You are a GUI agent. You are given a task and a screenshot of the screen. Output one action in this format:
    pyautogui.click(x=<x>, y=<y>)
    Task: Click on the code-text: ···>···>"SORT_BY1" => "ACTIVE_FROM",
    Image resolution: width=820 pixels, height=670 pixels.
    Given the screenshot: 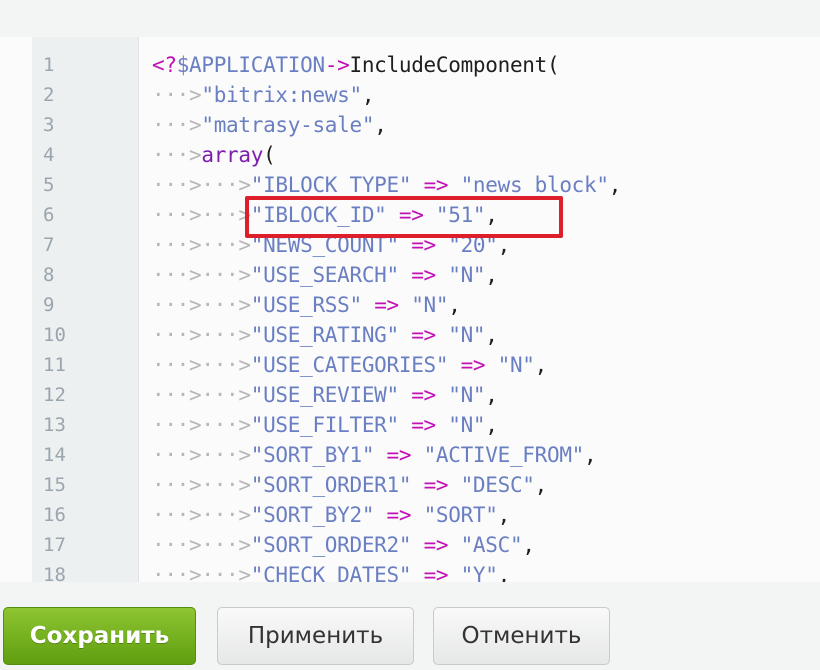 What is the action you would take?
    pyautogui.click(x=374, y=455)
    